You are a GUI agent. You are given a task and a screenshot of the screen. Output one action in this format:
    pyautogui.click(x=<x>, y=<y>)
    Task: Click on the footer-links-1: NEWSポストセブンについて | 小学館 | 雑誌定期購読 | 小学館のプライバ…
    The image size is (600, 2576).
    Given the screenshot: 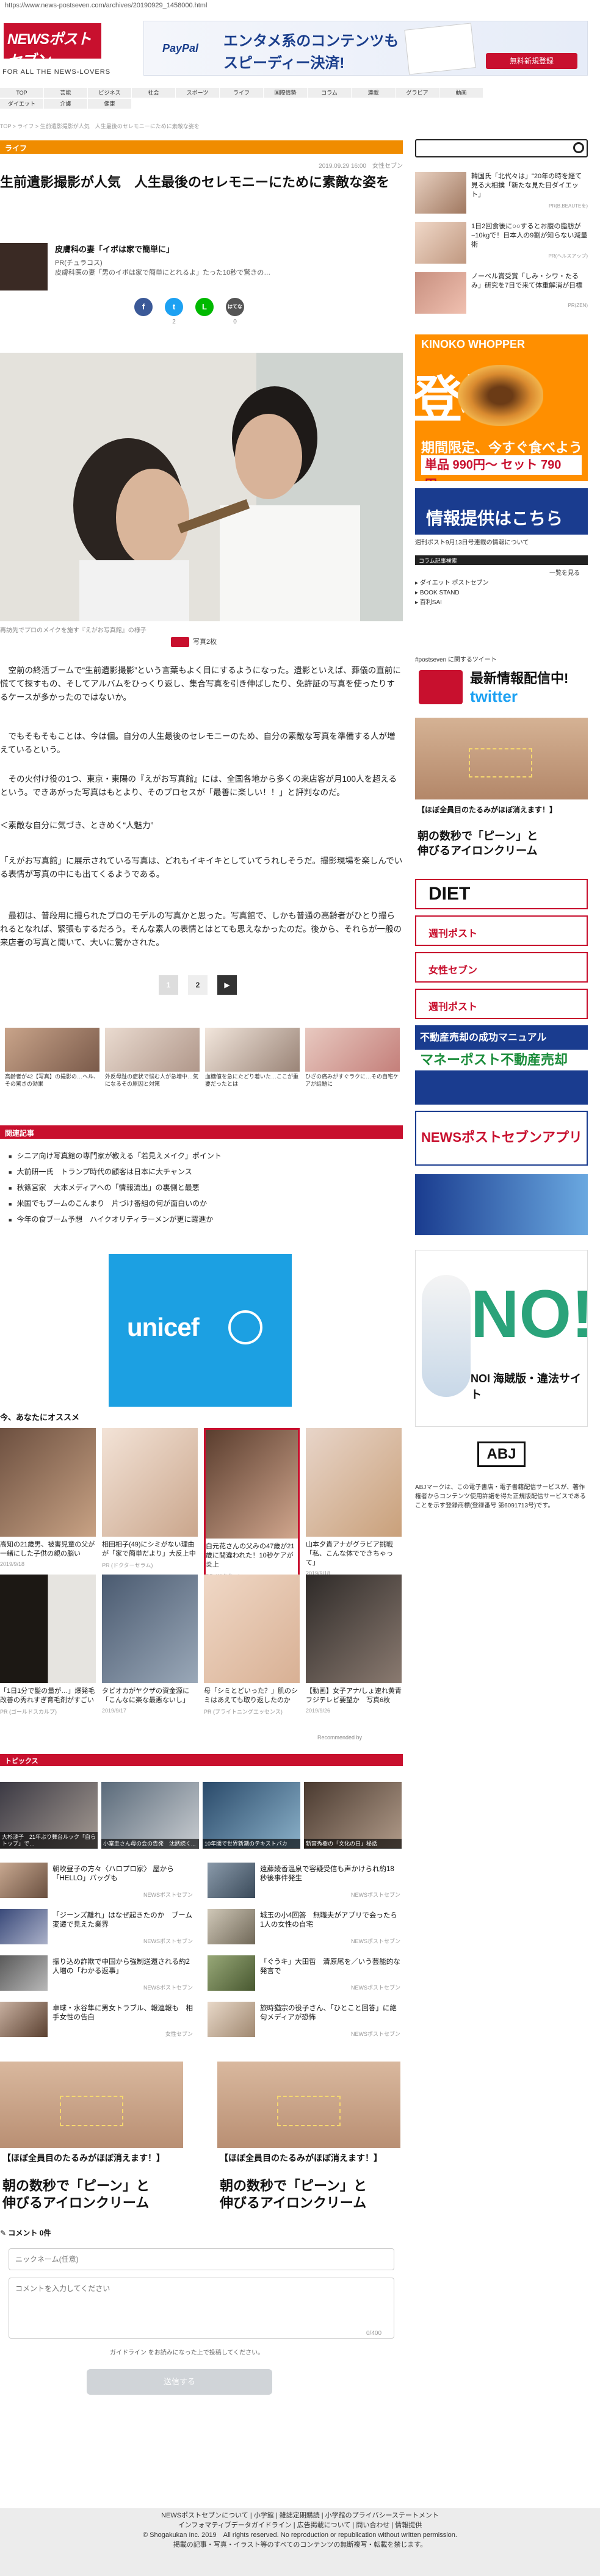 What is the action you would take?
    pyautogui.click(x=300, y=2515)
    